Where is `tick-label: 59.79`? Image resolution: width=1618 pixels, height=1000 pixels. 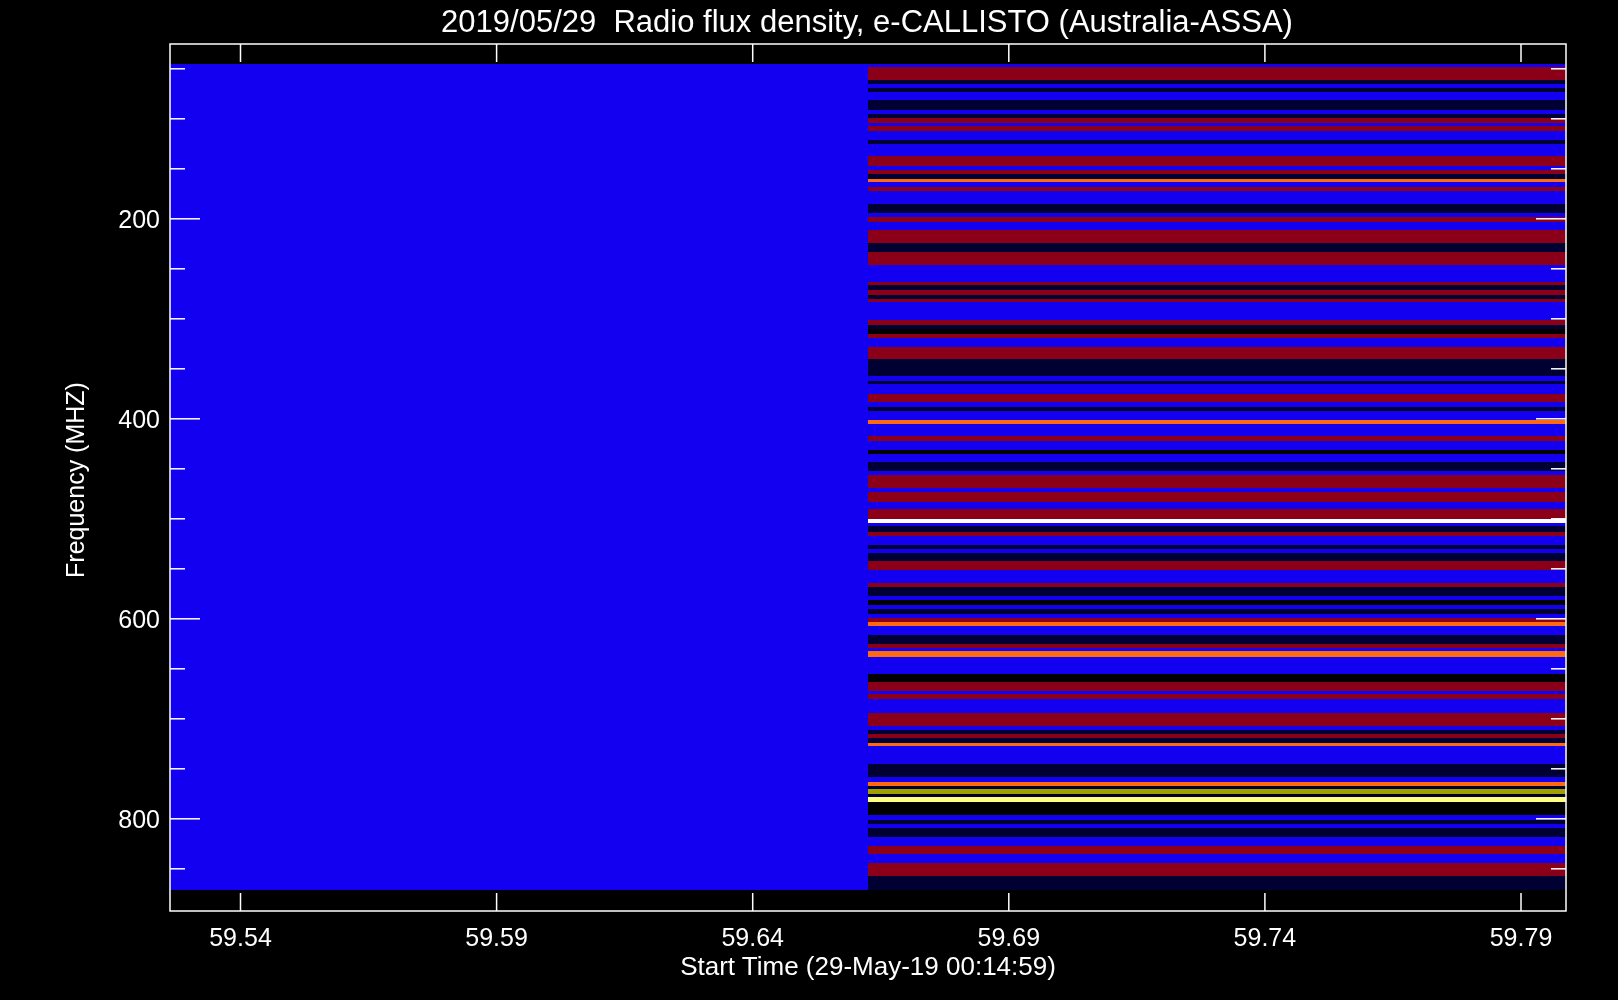
tick-label: 59.79 is located at coordinates (1521, 937).